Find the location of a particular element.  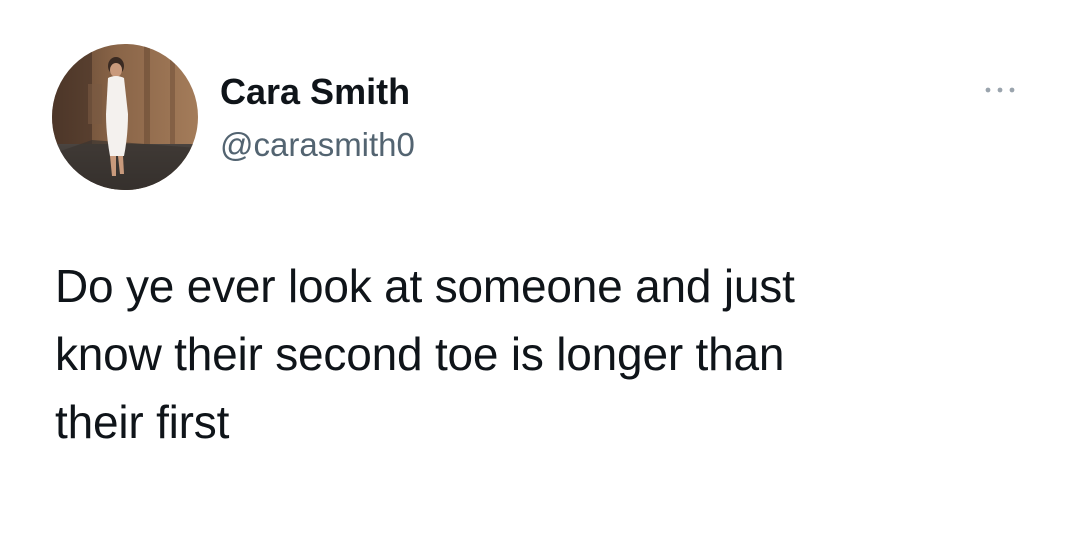

author-display-name: Cara Smith is located at coordinates (315, 92).